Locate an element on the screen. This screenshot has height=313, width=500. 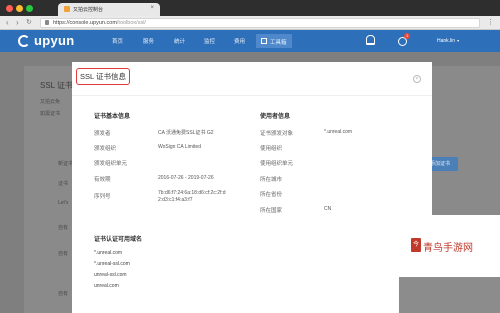
issuer-org-label: 颁发组织 is located at coordinates (105, 149).